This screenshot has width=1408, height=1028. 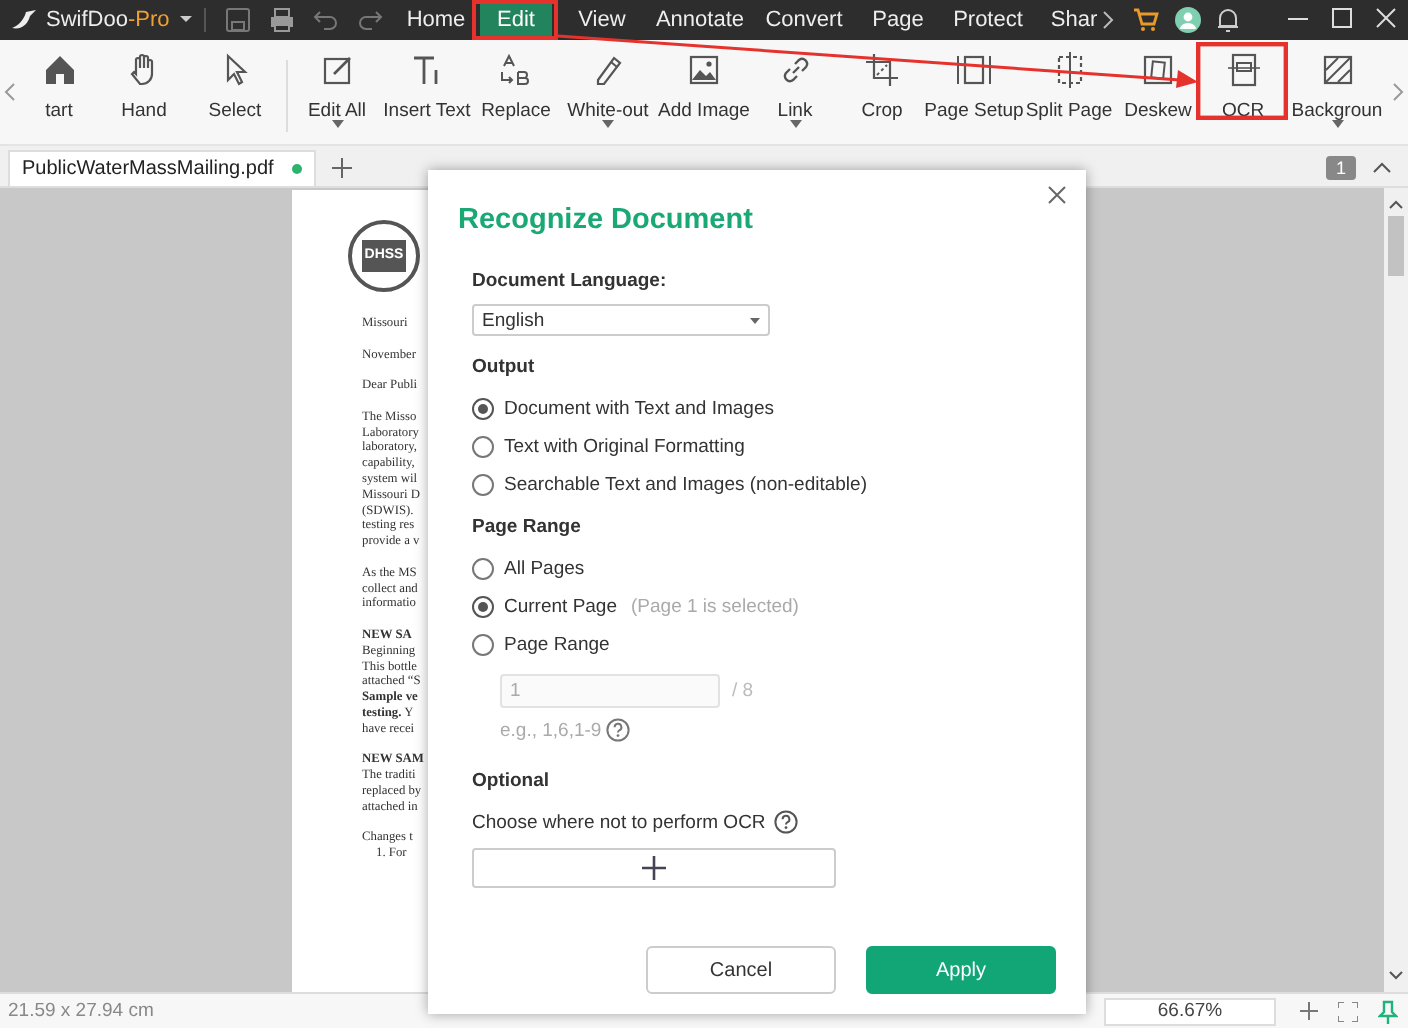 I want to click on chevron-up-icon, so click(x=1382, y=168).